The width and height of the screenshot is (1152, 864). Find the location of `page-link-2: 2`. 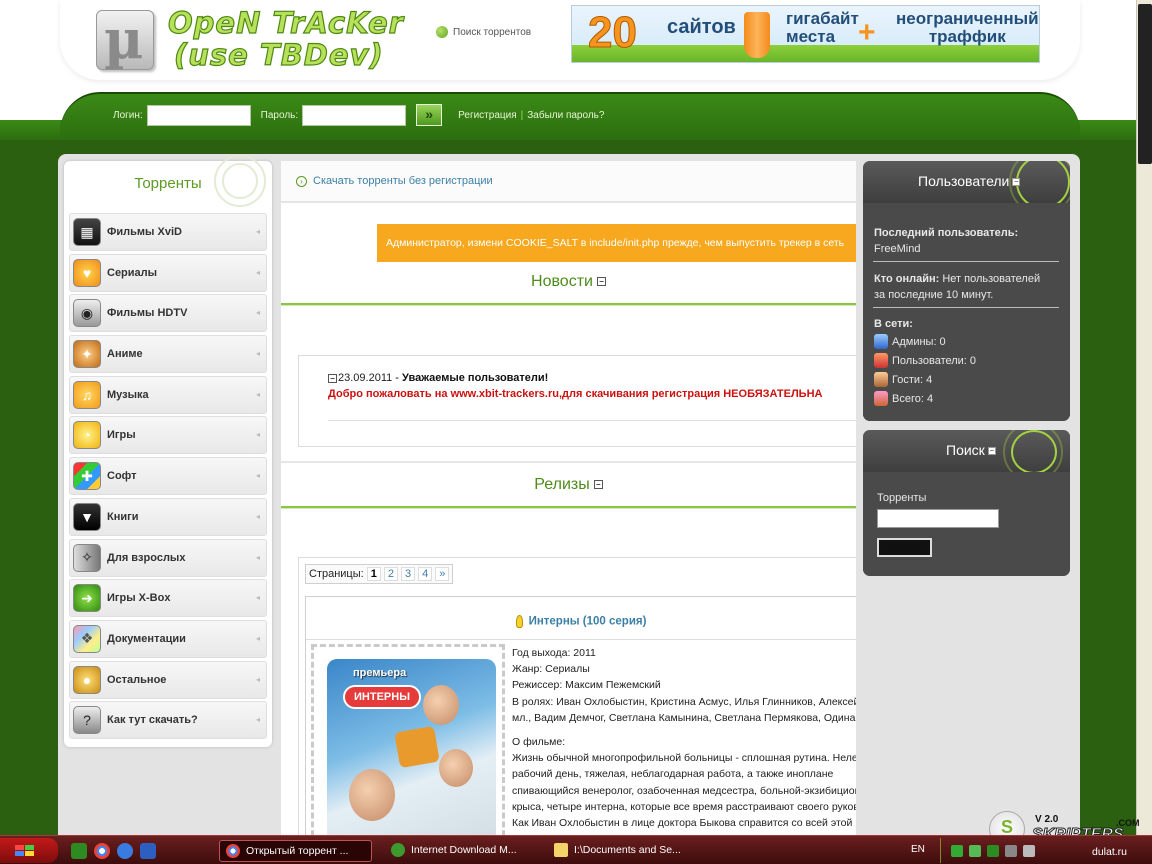

page-link-2: 2 is located at coordinates (391, 574).